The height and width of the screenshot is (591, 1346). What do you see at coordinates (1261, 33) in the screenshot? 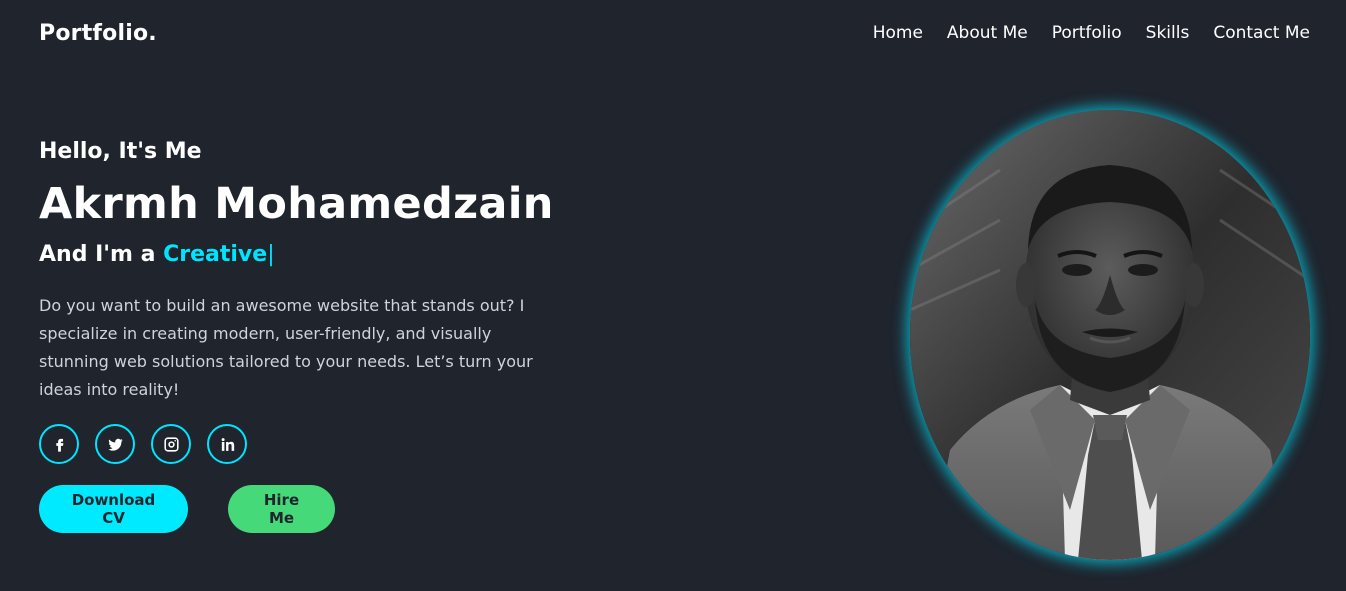
I see `nav-contact-me: Contact Me` at bounding box center [1261, 33].